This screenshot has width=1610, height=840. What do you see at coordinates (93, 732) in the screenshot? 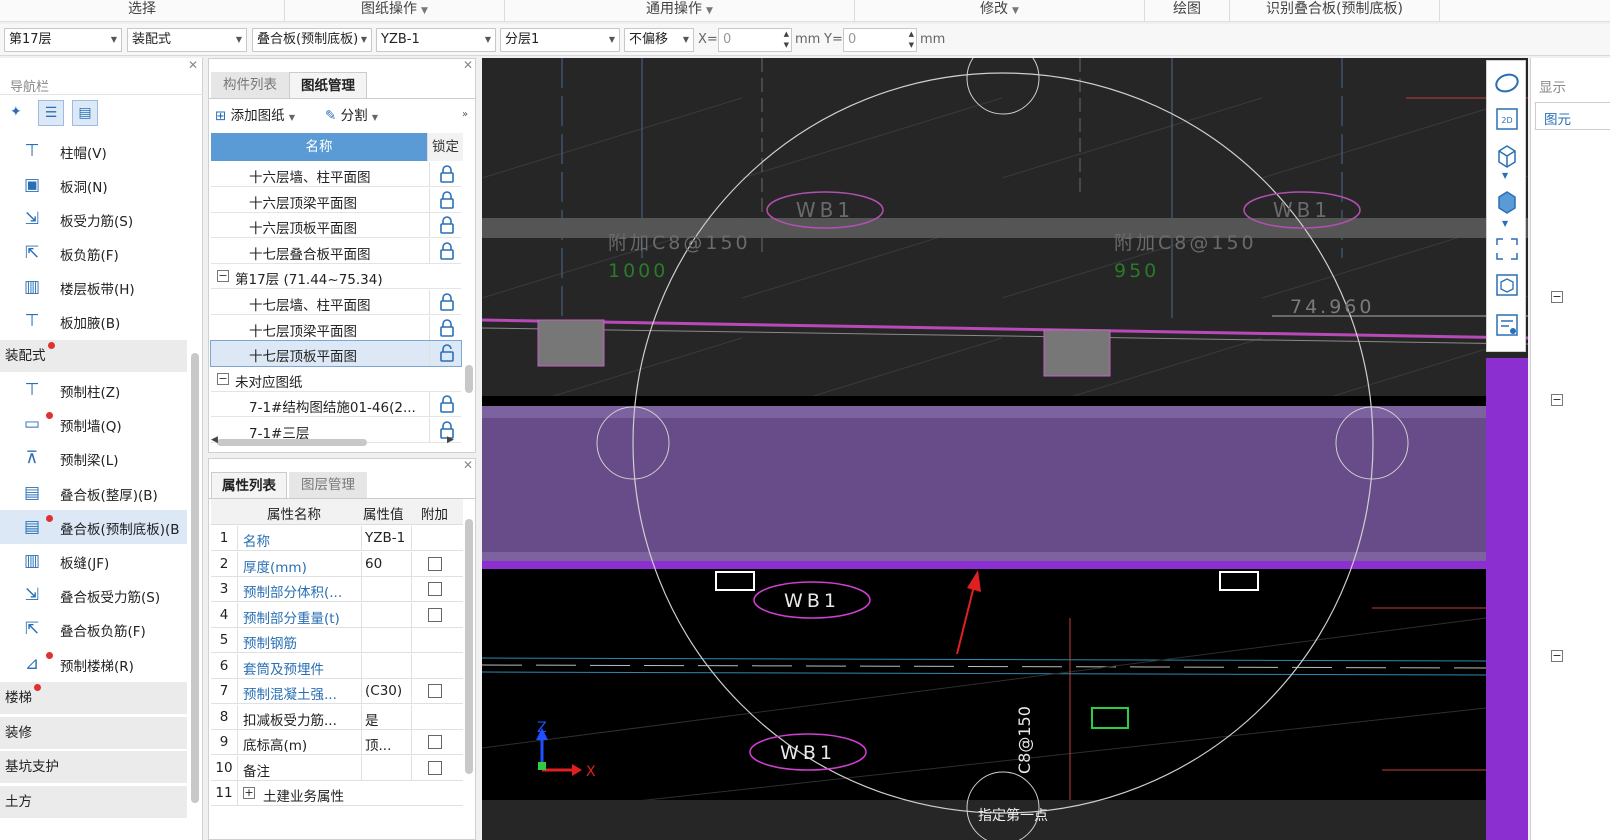
I see `nav-category: 装修` at bounding box center [93, 732].